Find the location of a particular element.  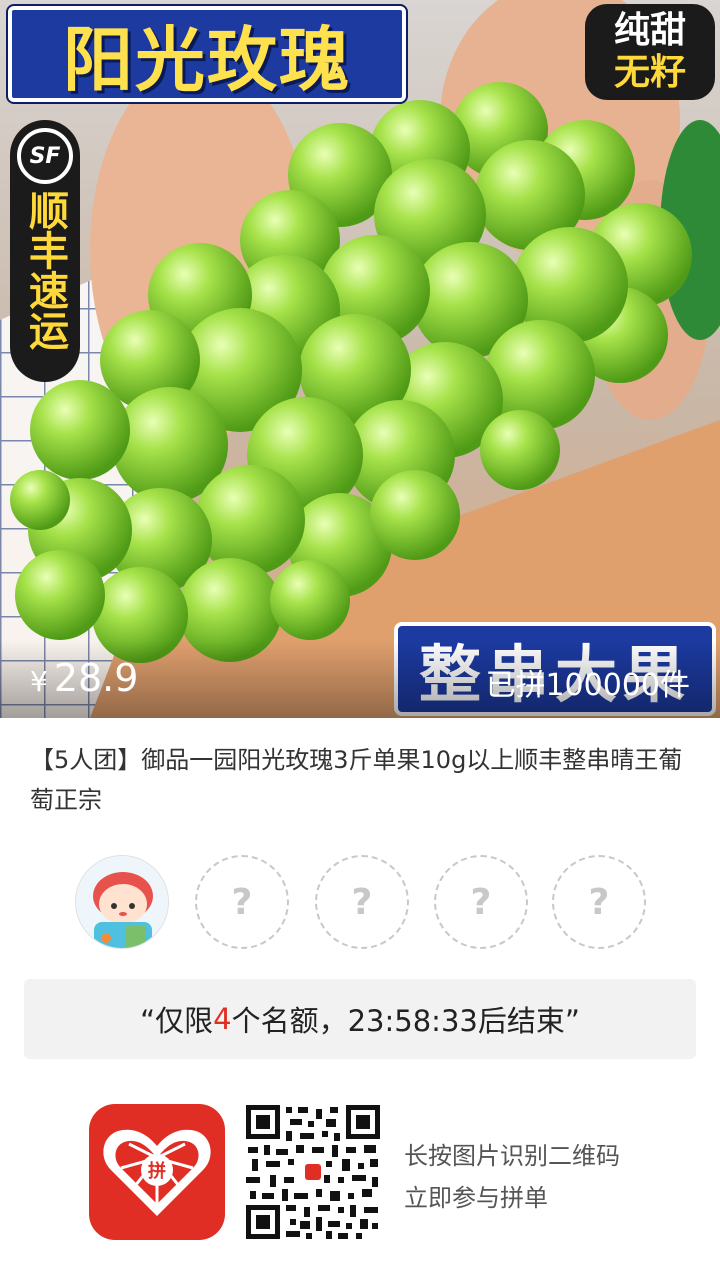

empty-slot-3: ? is located at coordinates (481, 902).